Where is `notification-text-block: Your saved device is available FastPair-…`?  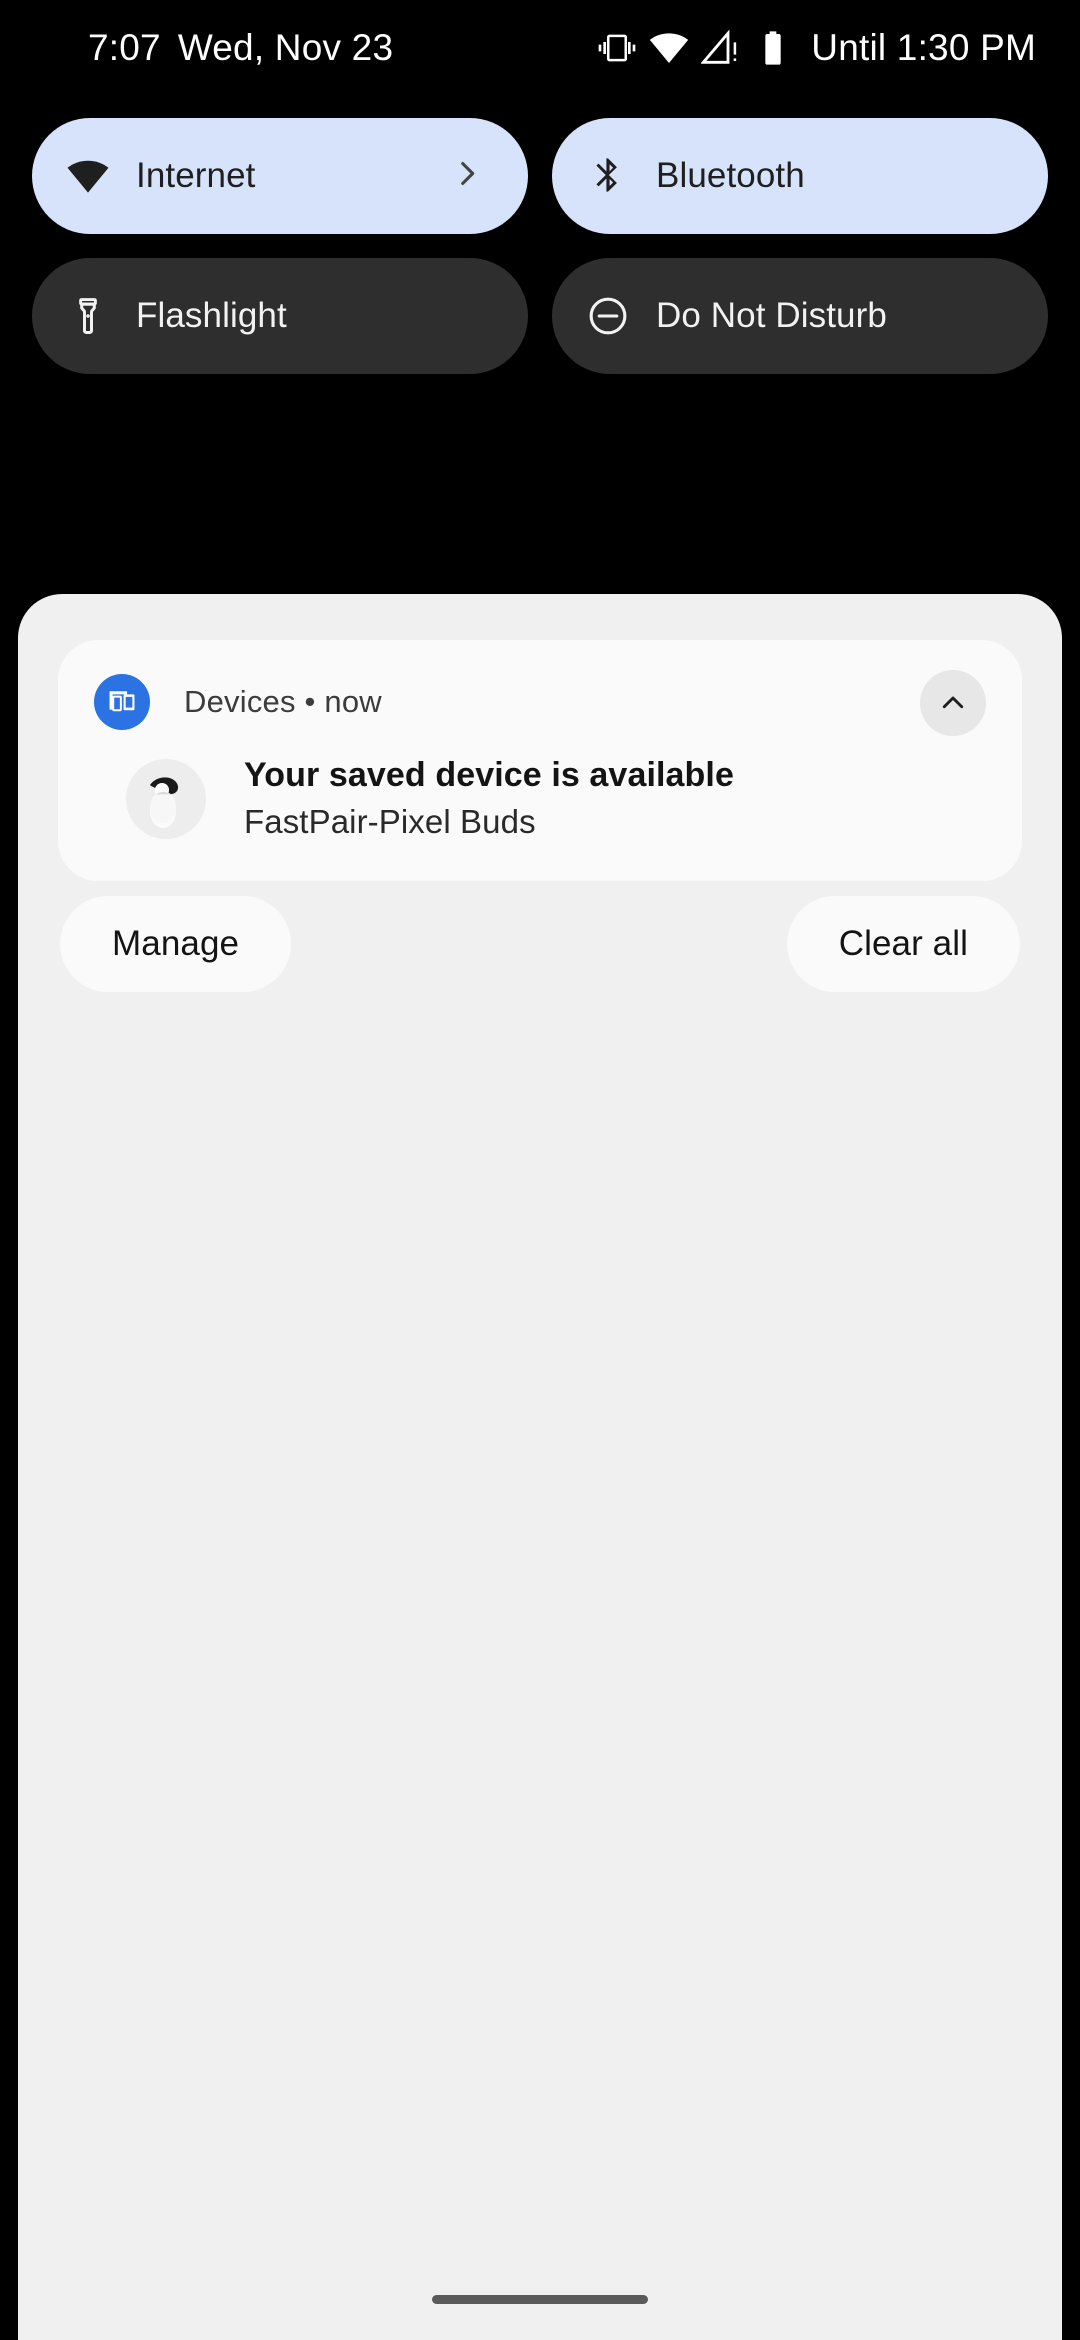 notification-text-block: Your saved device is available FastPair-… is located at coordinates (489, 798).